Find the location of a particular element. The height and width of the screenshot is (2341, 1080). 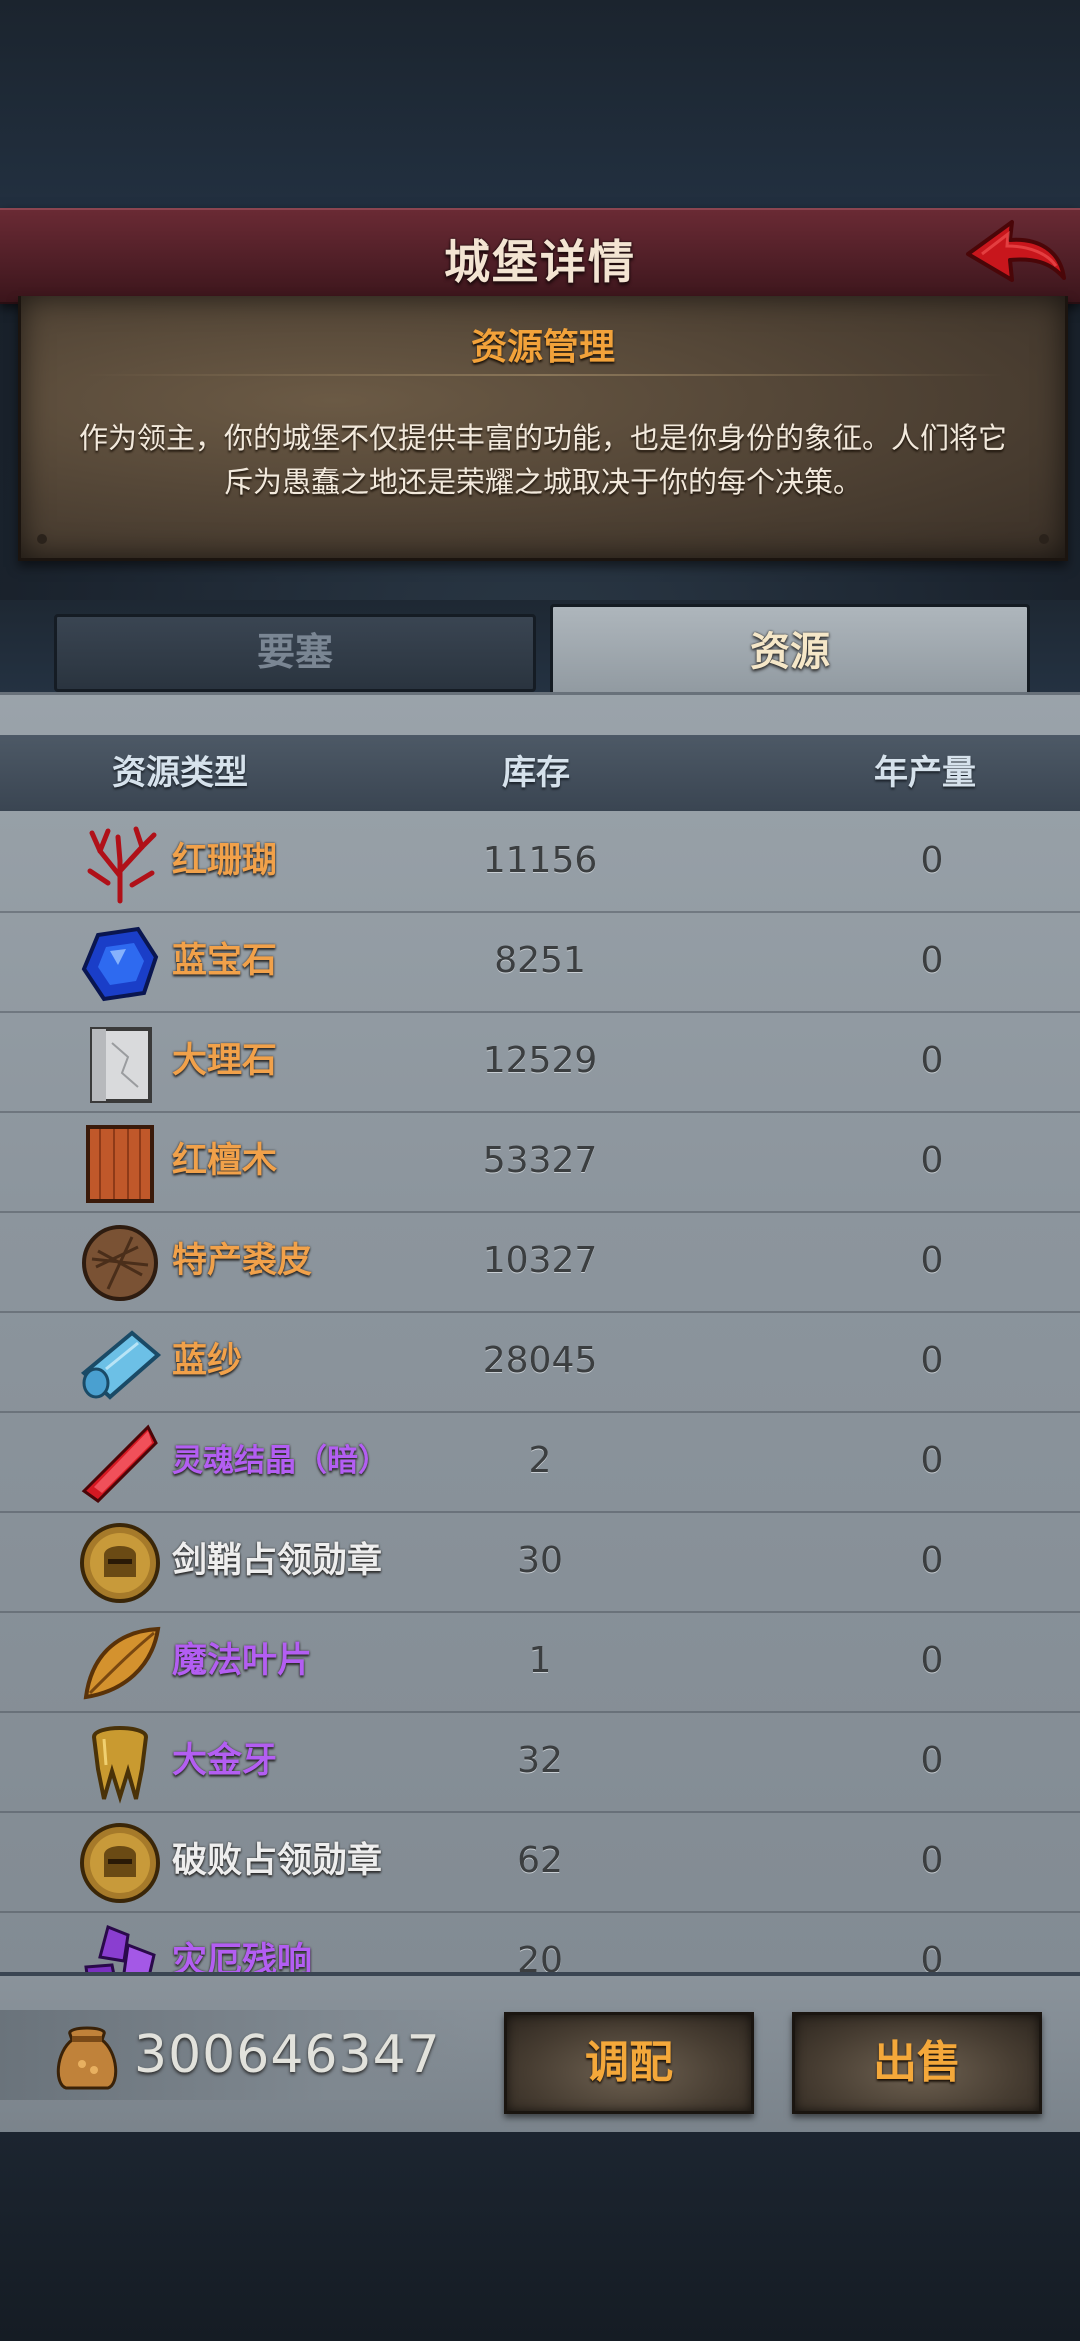

banner-title: 资源管理 is located at coordinates (542, 347).